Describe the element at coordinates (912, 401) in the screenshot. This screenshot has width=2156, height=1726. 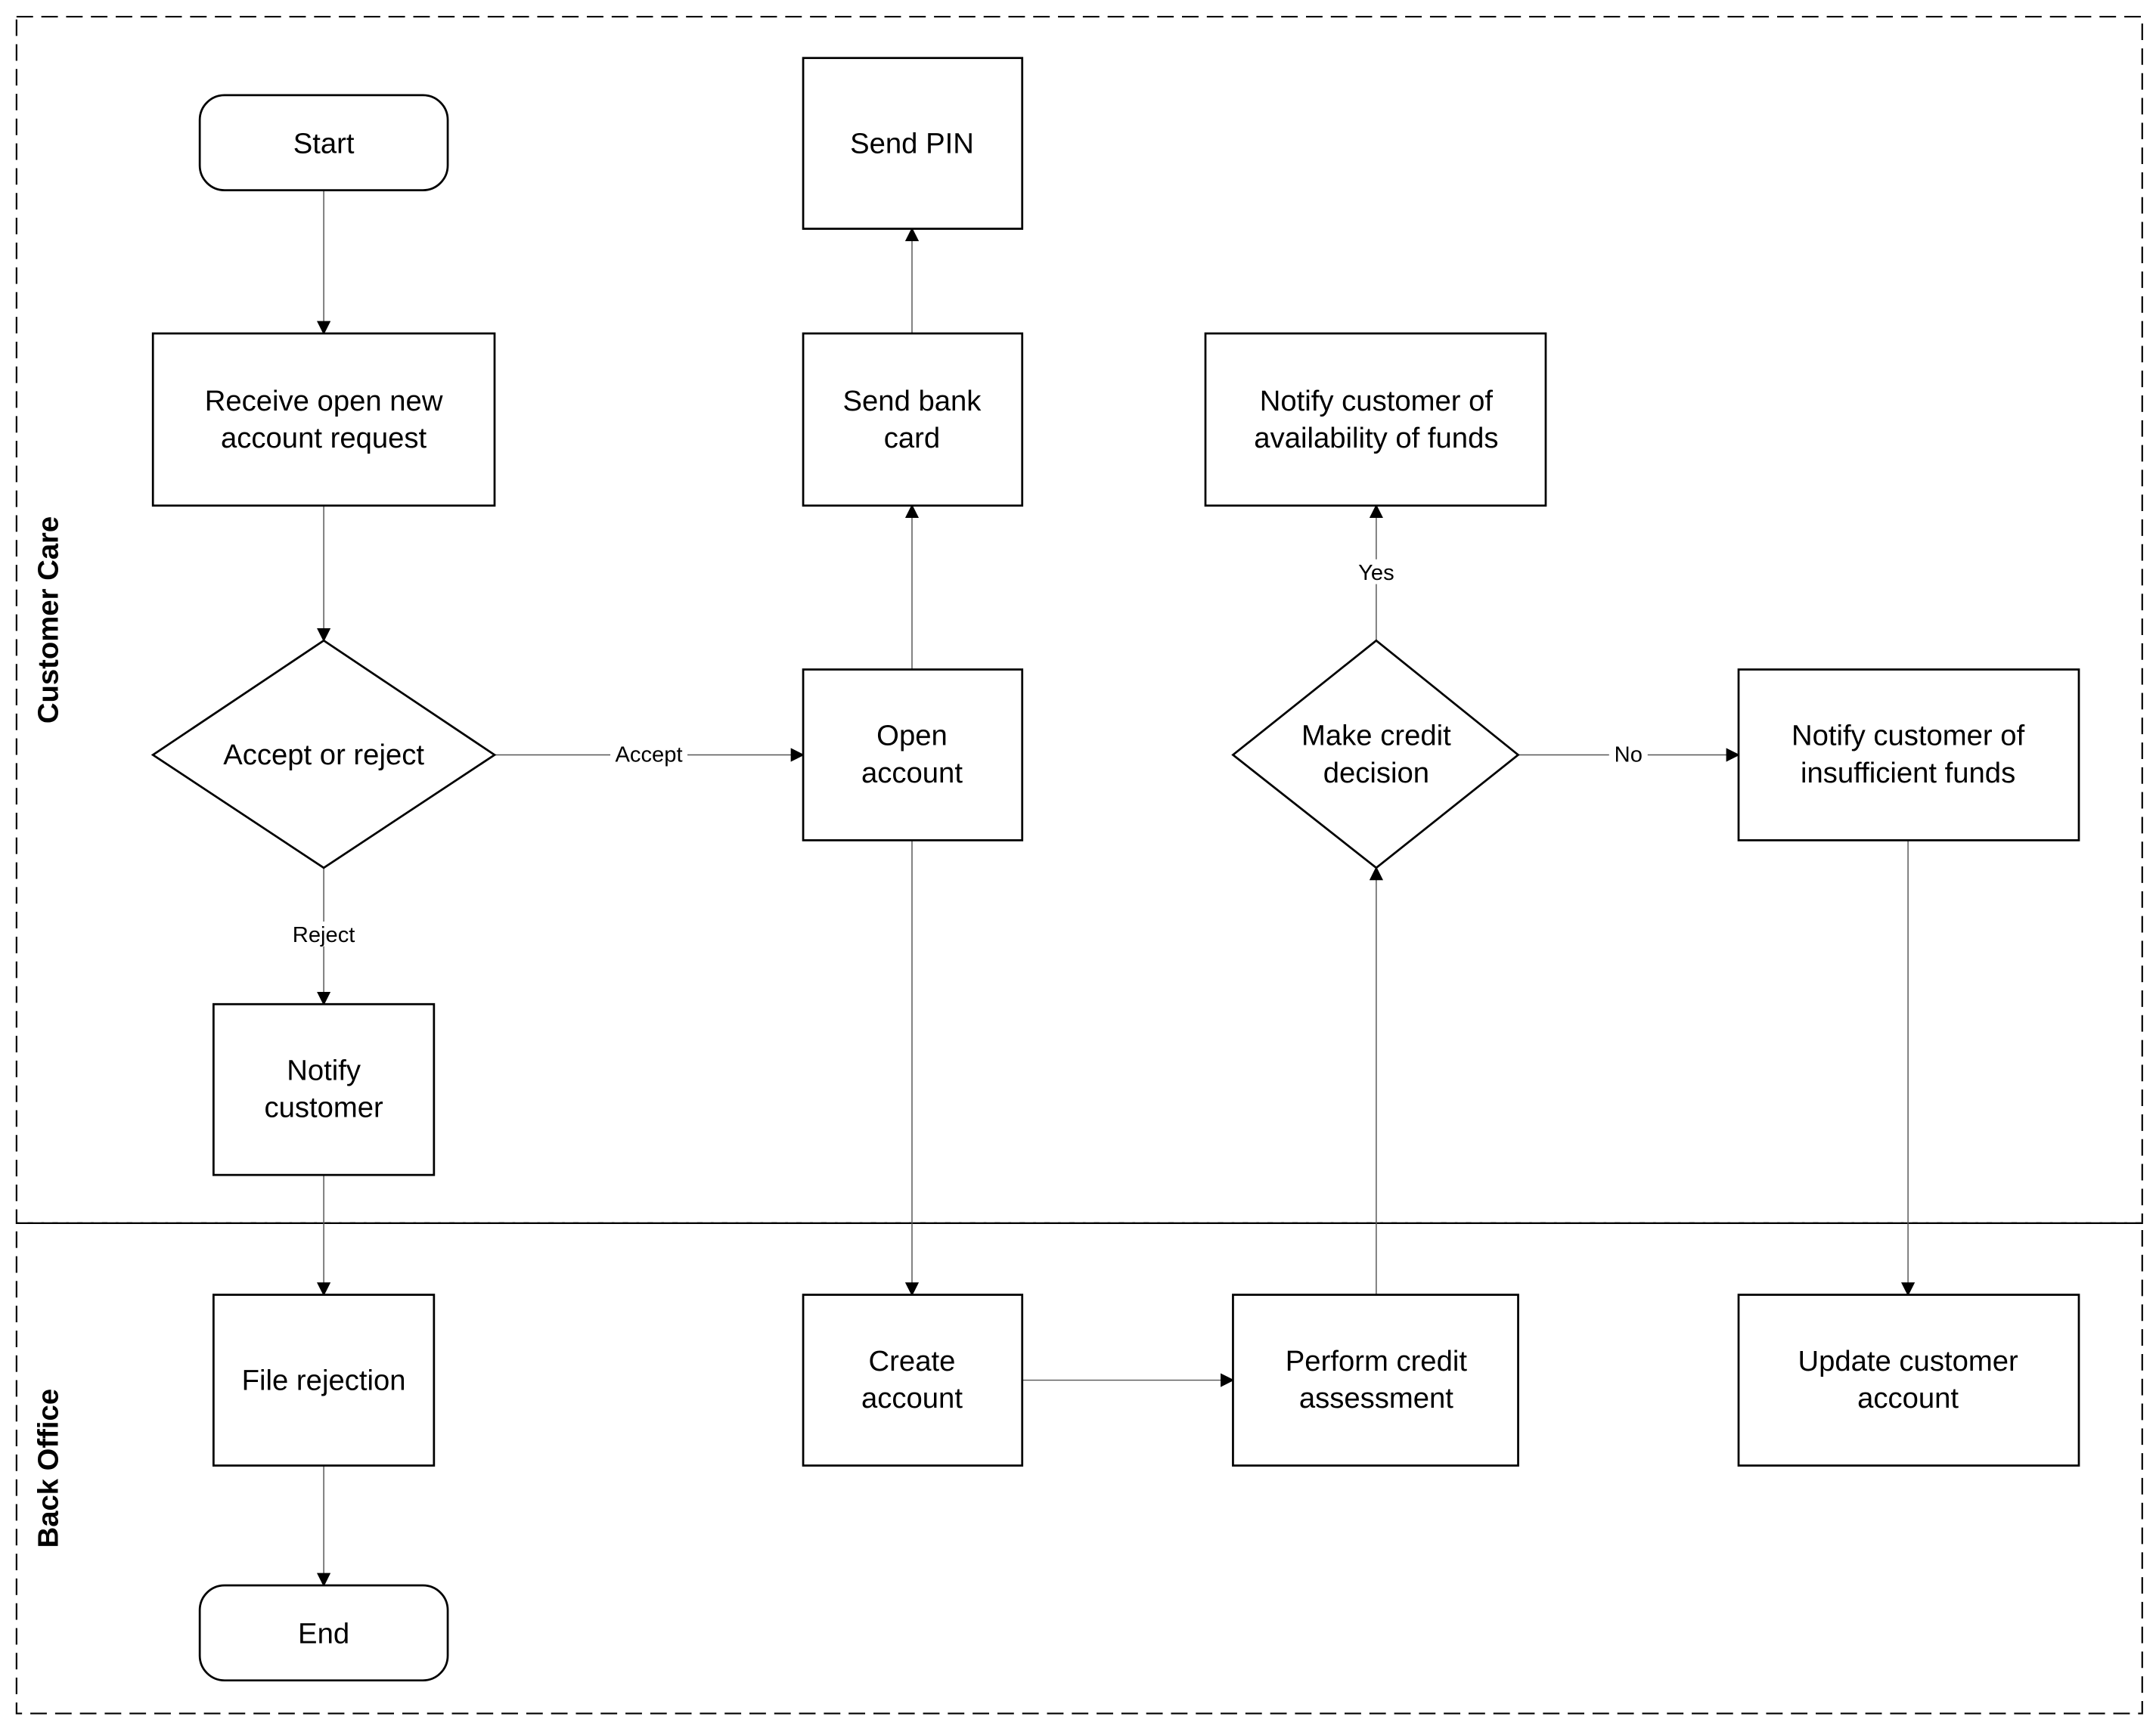
I see `node-label: Send bank` at that location.